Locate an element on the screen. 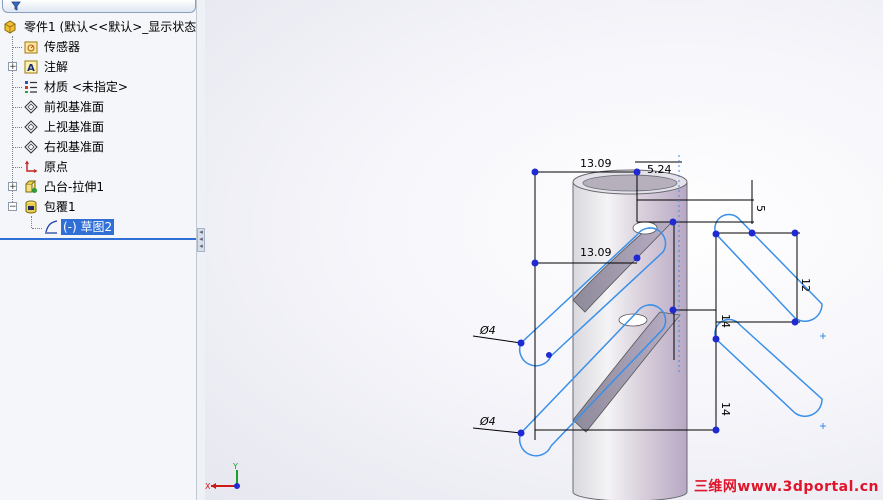 This screenshot has height=500, width=883. tree-root: 零件1 (默认<<默认>_显示状态 is located at coordinates (98, 27).